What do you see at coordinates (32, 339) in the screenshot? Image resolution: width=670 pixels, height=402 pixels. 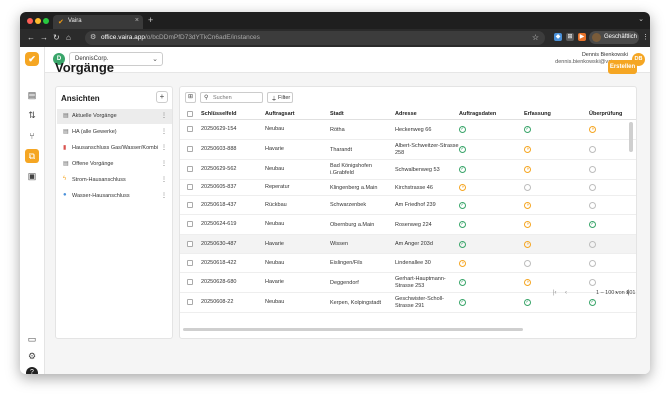 I see `notifications-icon: ▭` at bounding box center [32, 339].